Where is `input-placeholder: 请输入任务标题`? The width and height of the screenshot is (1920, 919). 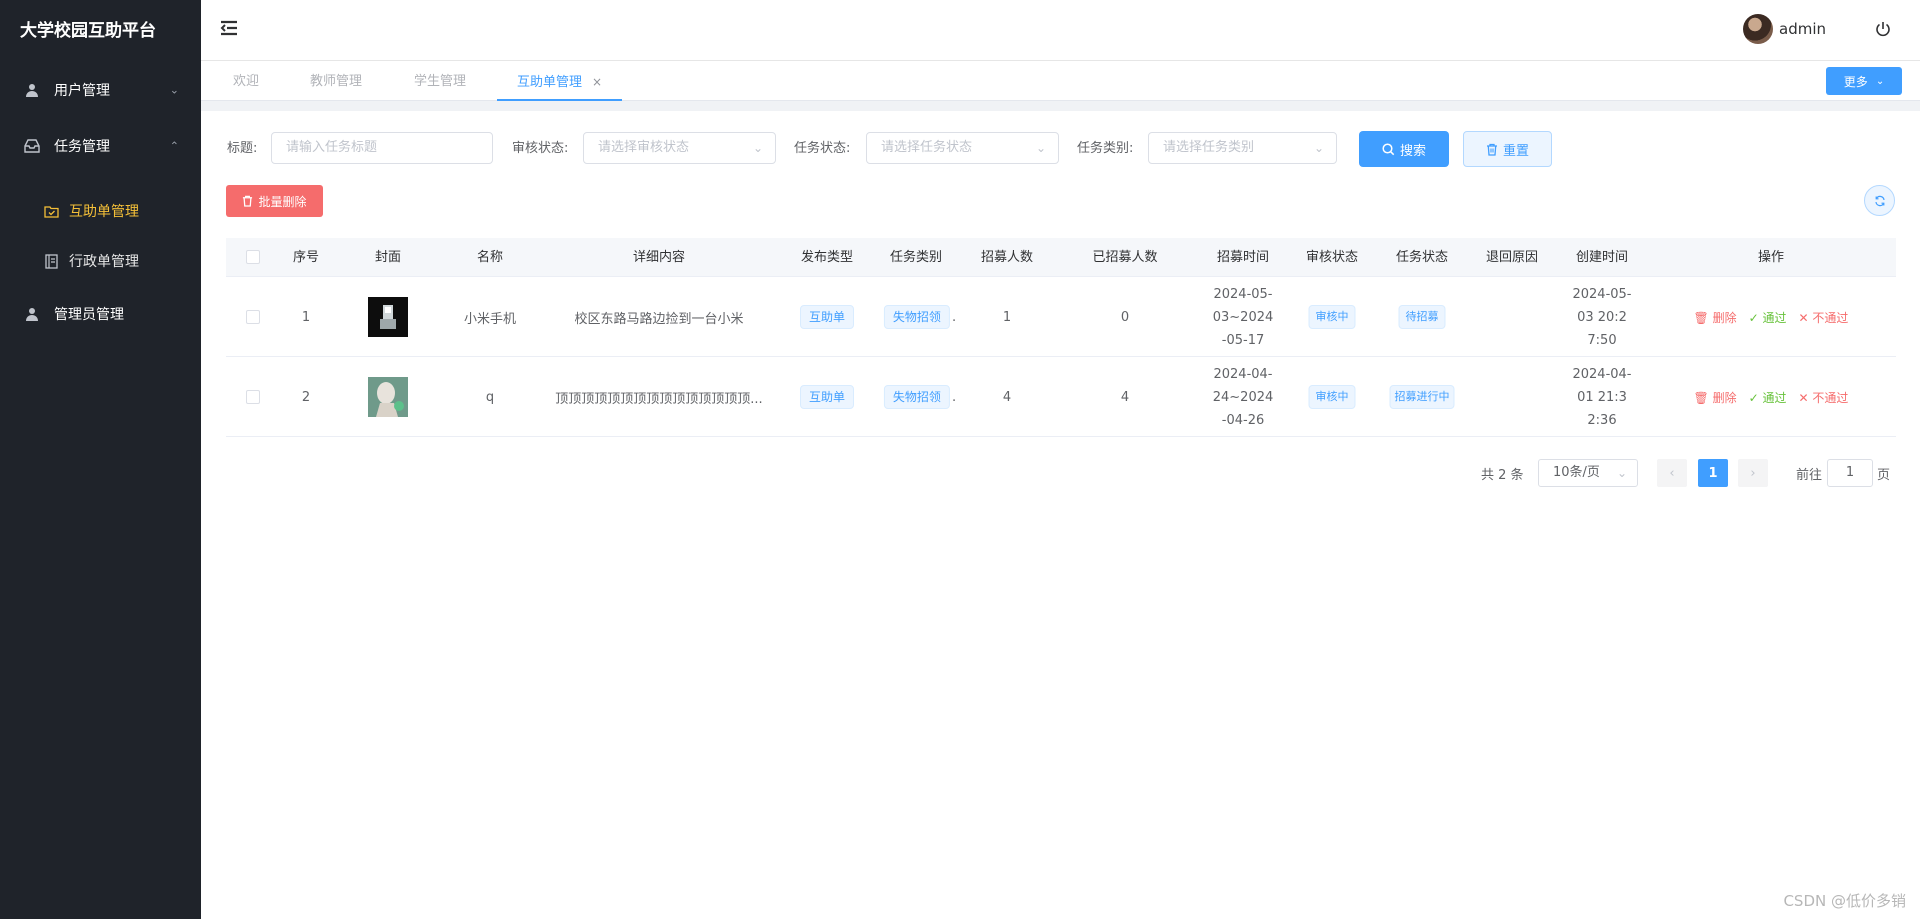 input-placeholder: 请输入任务标题 is located at coordinates (332, 147).